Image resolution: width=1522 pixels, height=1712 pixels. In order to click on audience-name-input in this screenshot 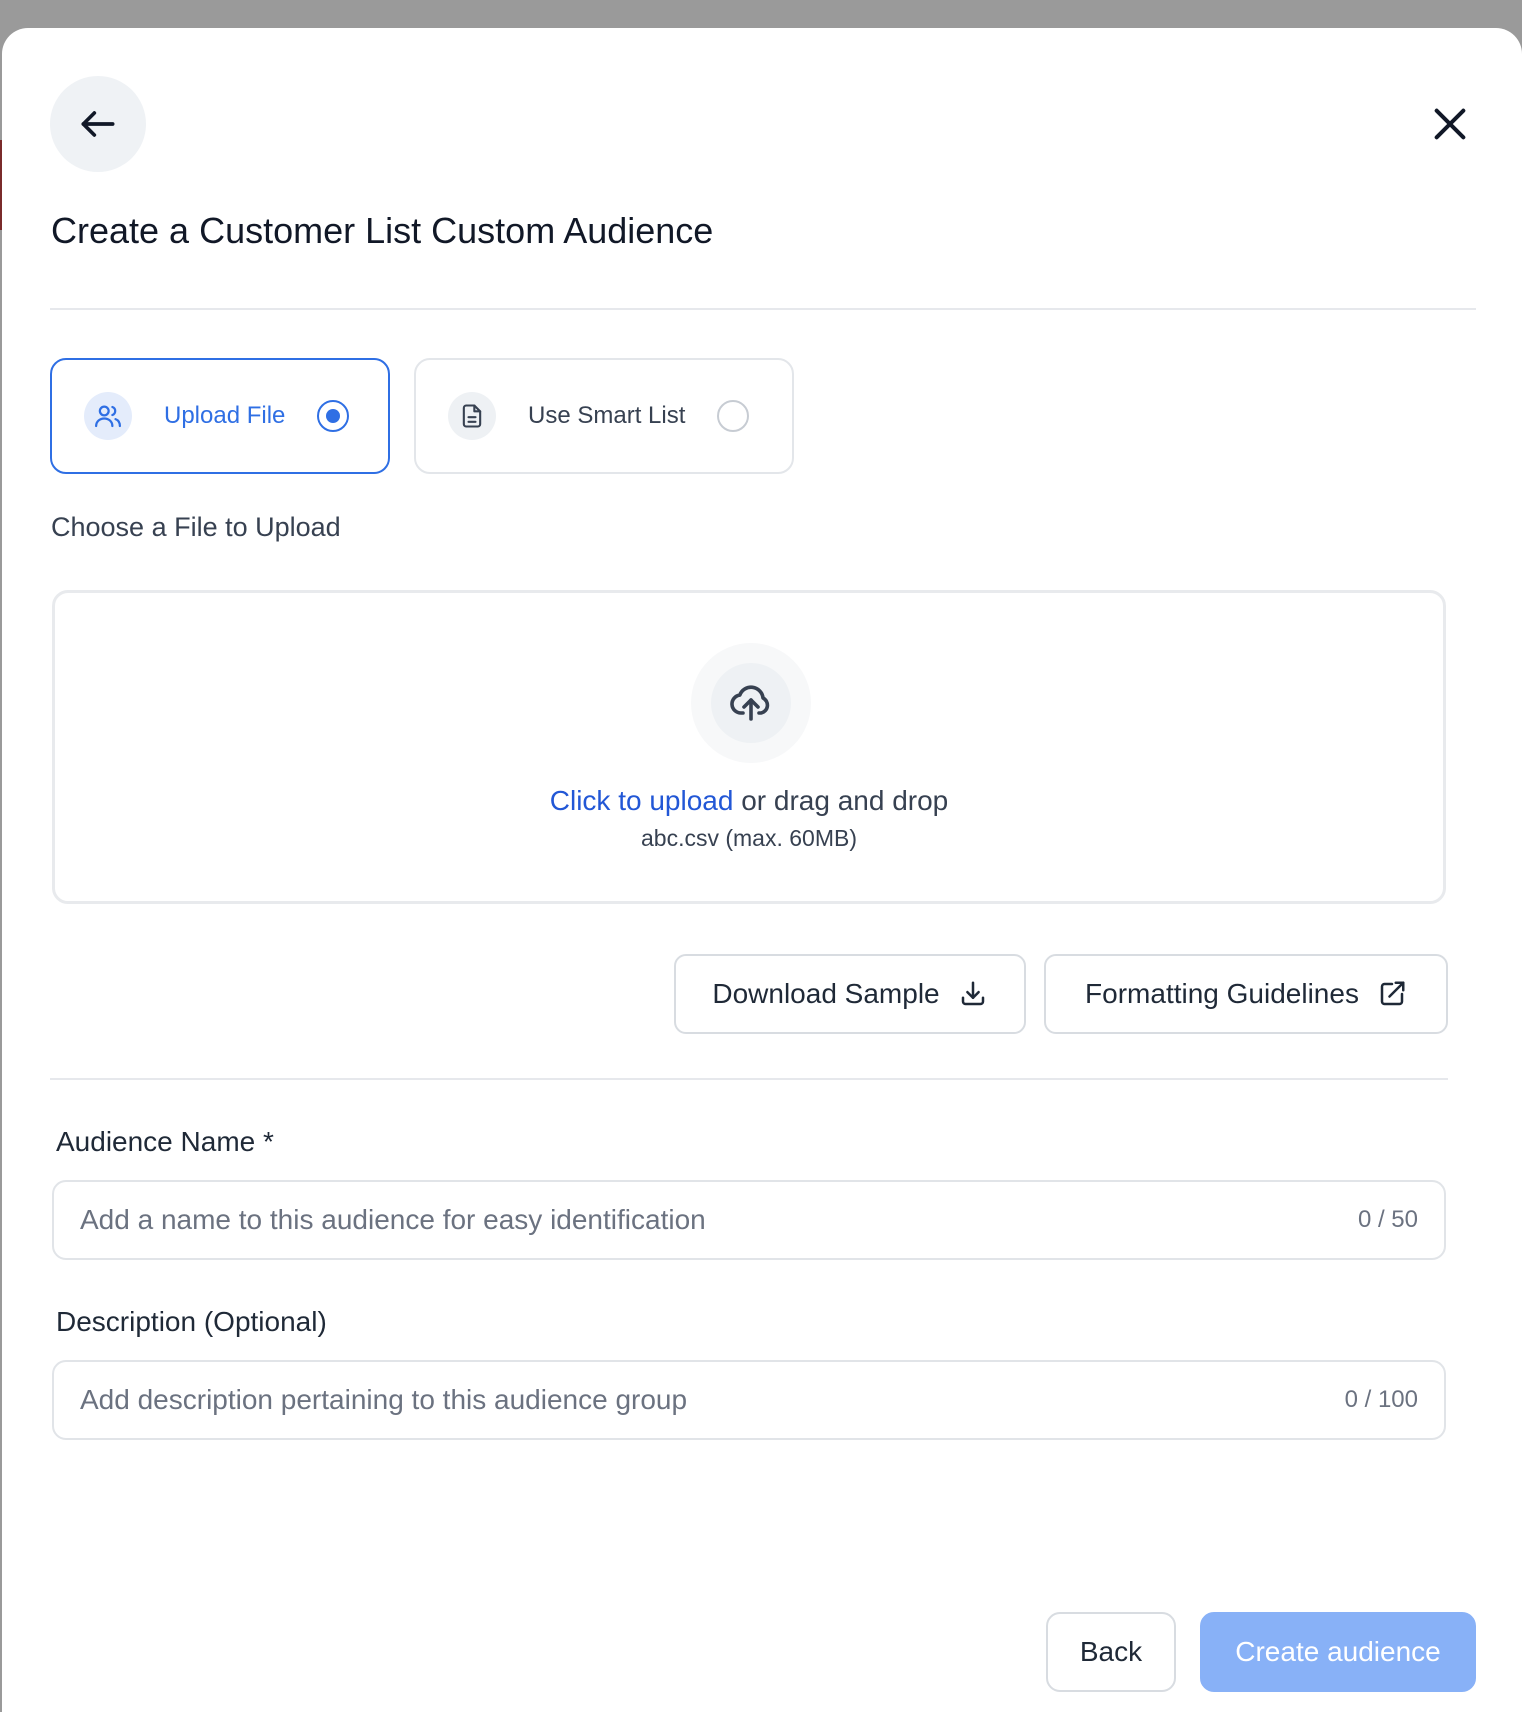, I will do `click(749, 1220)`.